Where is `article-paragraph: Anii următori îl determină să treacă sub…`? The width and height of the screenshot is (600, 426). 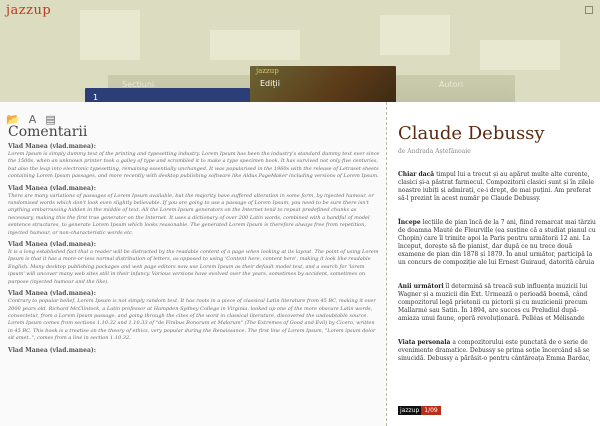 article-paragraph: Anii următori îl determină să treacă sub… is located at coordinates (498, 299).